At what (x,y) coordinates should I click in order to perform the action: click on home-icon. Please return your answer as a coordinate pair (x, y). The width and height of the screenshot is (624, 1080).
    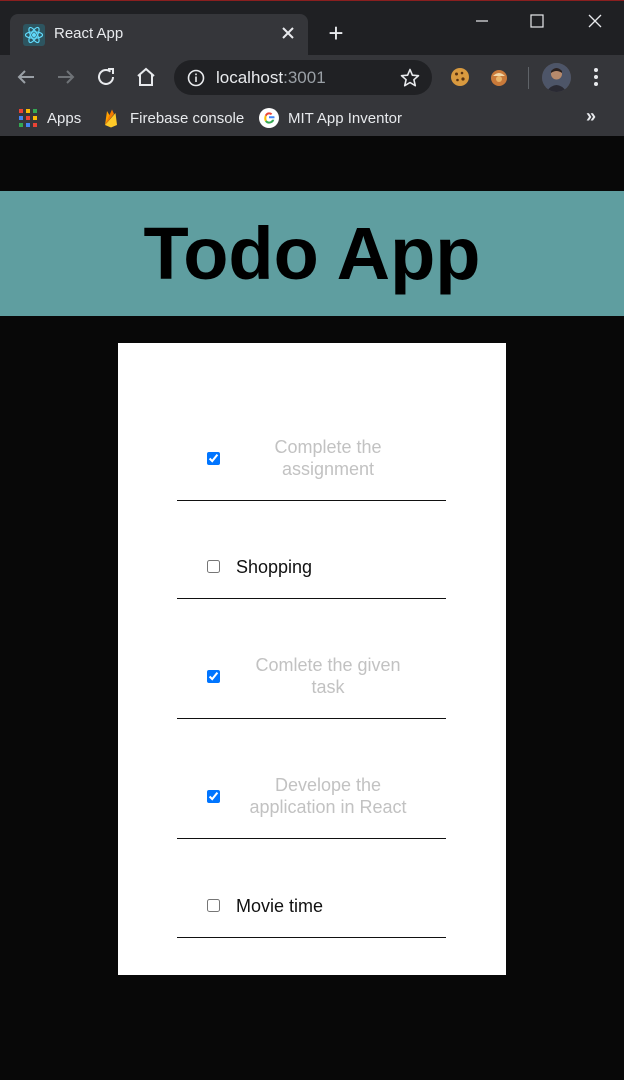
    Looking at the image, I should click on (146, 77).